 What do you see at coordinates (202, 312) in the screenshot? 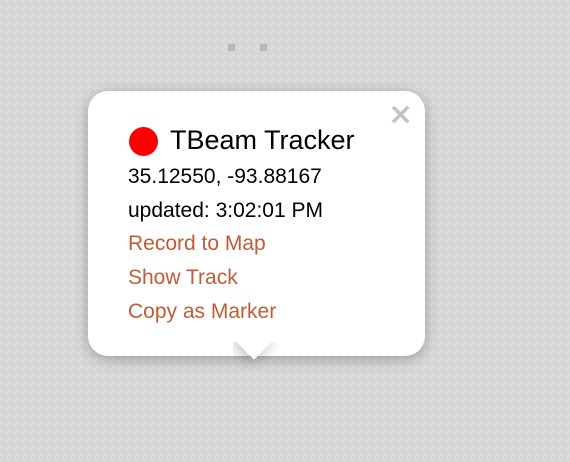
I see `copy-as-marker-link: Copy as Marker` at bounding box center [202, 312].